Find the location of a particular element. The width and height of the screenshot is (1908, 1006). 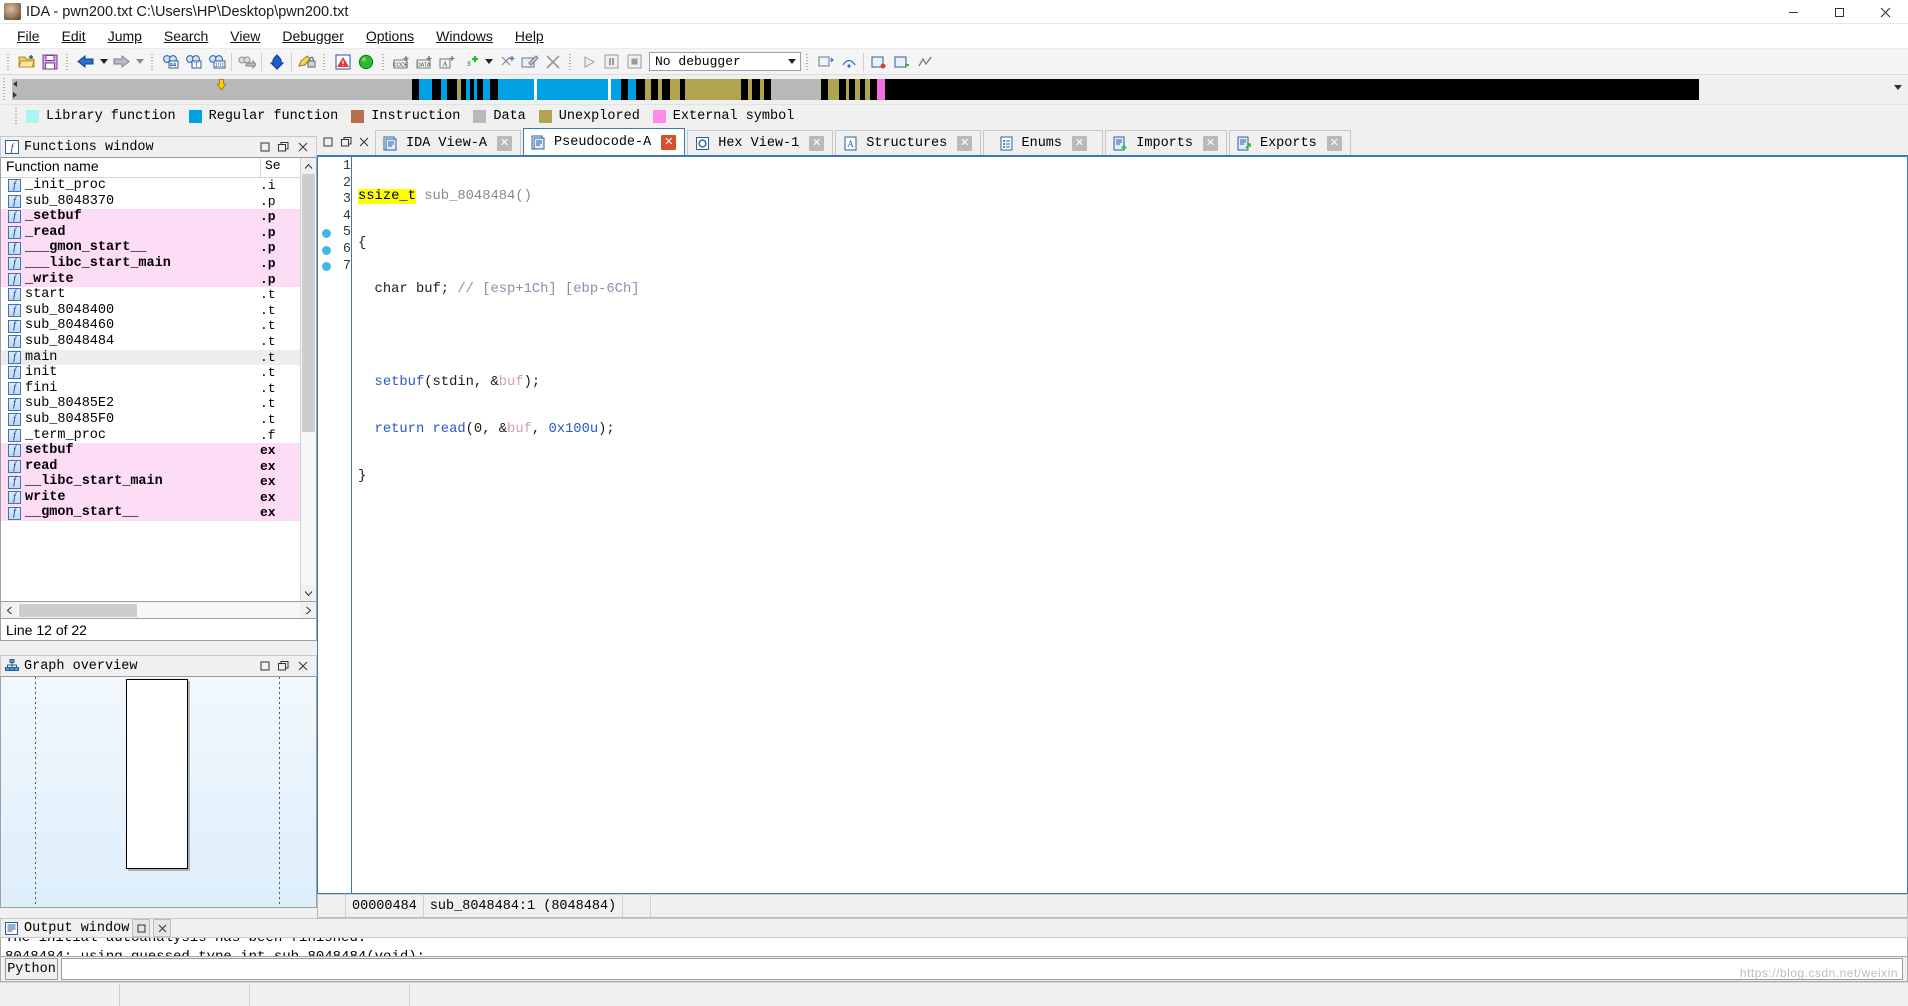

output-close-button is located at coordinates (162, 928).